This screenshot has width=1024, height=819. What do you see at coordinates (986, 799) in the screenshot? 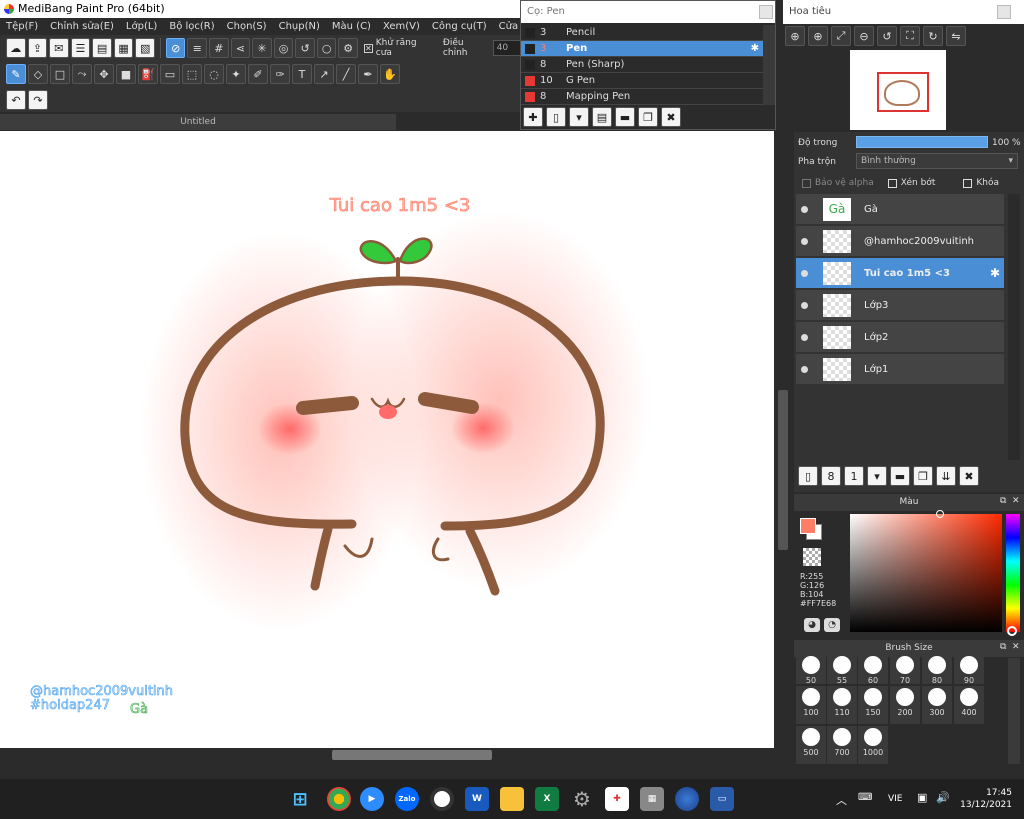
I see `clock: 17:45 13/12/2021` at bounding box center [986, 799].